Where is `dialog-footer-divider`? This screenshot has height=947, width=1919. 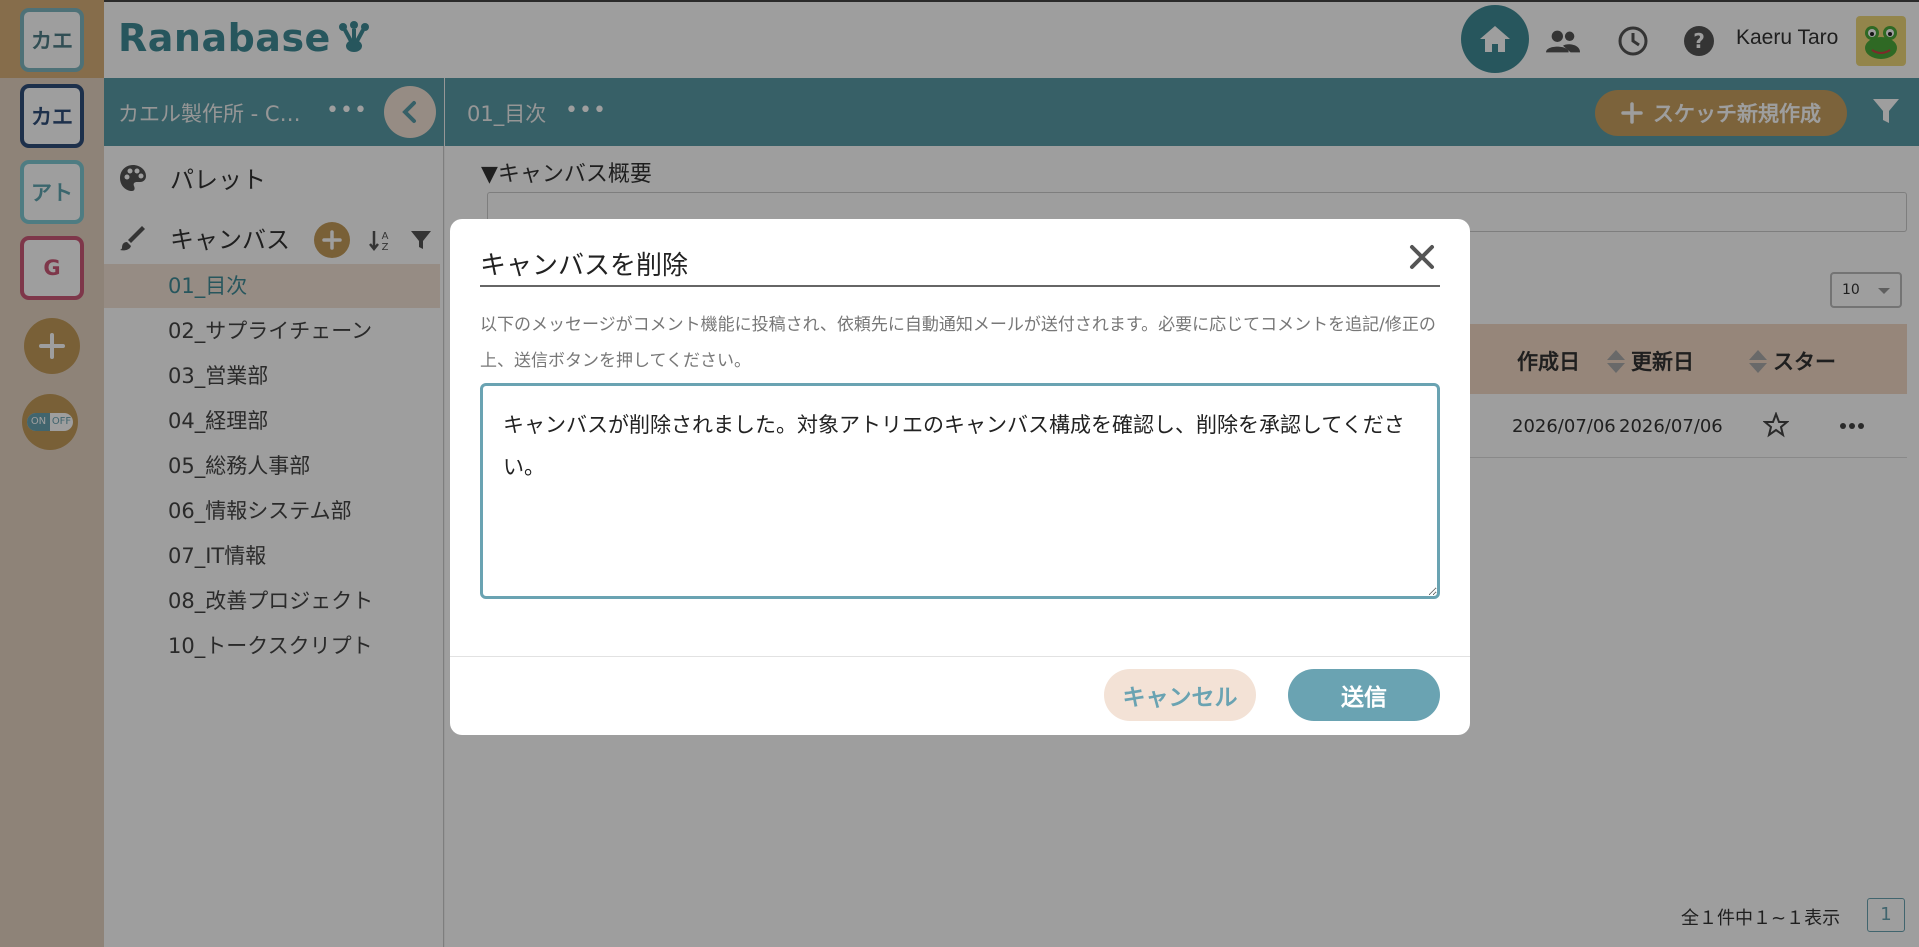 dialog-footer-divider is located at coordinates (960, 656).